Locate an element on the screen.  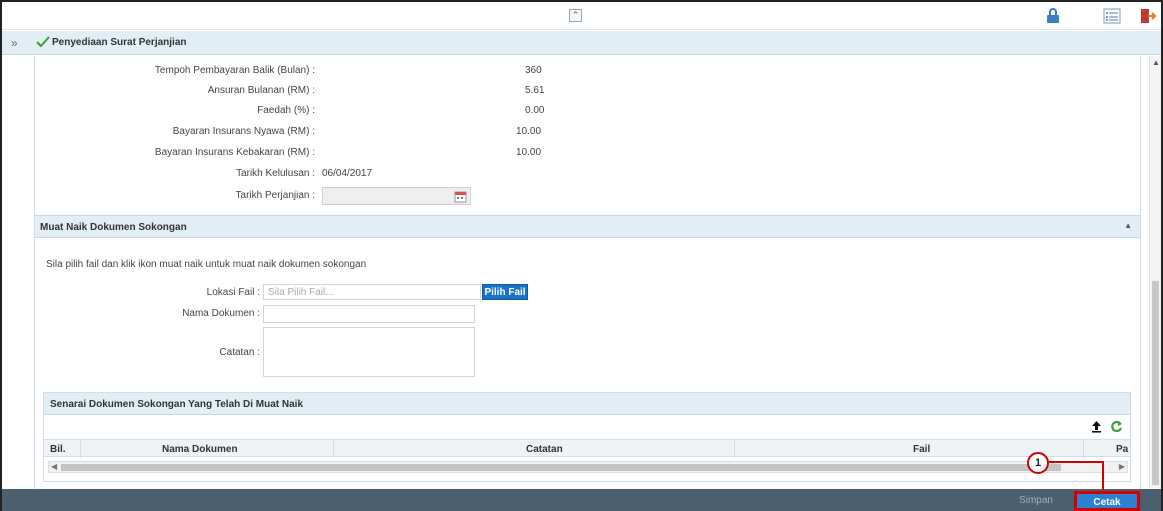
grid-header: Bil. Nama Dokumen Catatan Fail Pa is located at coordinates (587, 448).